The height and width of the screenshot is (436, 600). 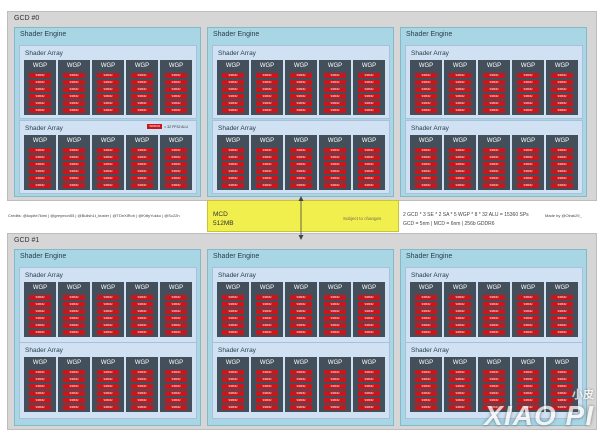 I want to click on legend-simd-box: SIMD32, so click(x=155, y=126).